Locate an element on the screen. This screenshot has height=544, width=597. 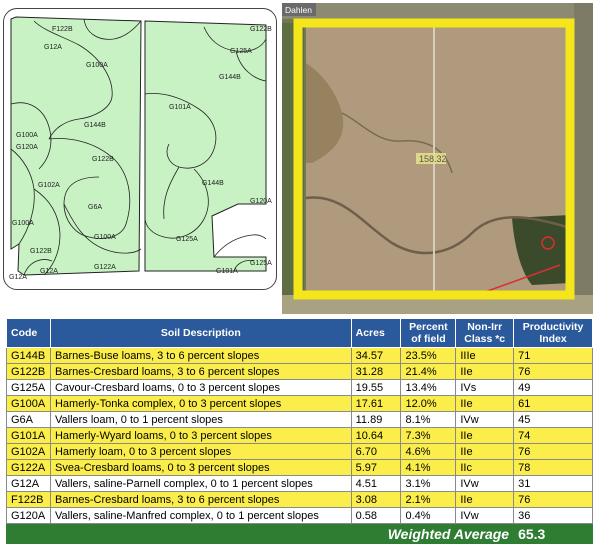
road-label: Dahlen is located at coordinates (298, 10).